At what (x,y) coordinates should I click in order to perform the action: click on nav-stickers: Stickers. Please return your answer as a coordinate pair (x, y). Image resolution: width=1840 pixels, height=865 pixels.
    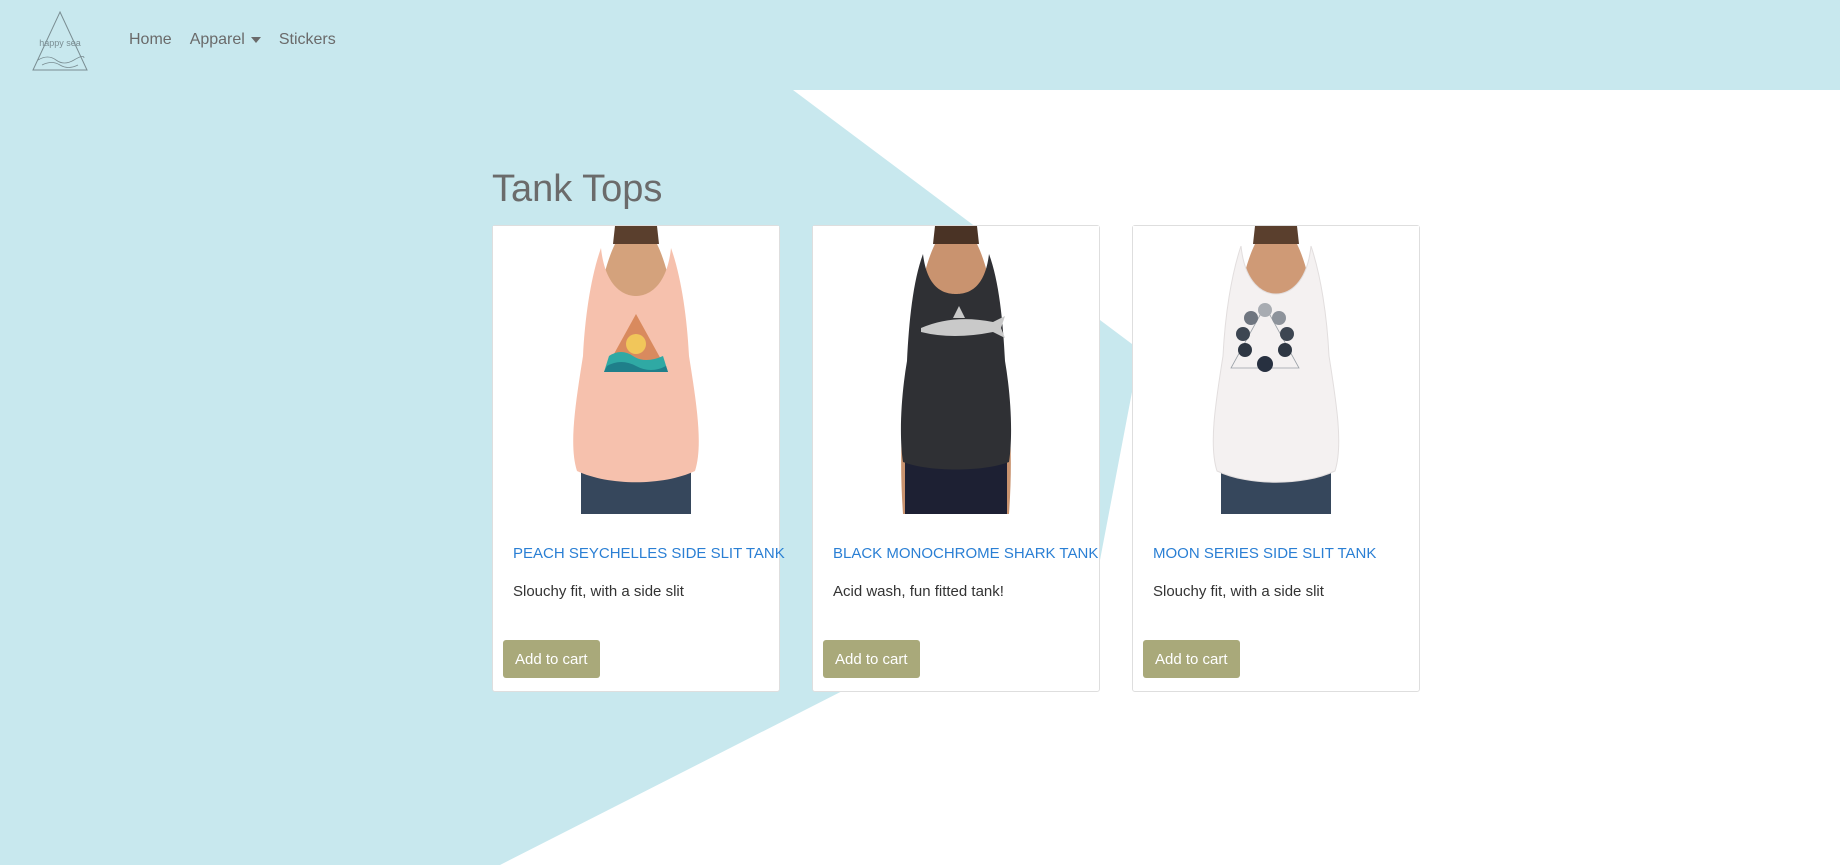
    Looking at the image, I should click on (307, 40).